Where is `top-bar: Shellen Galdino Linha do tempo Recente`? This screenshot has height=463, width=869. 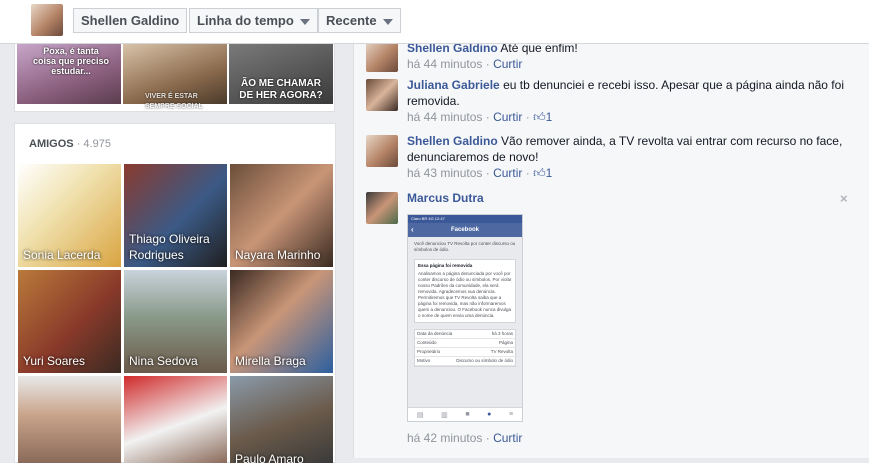
top-bar: Shellen Galdino Linha do tempo Recente is located at coordinates (434, 22).